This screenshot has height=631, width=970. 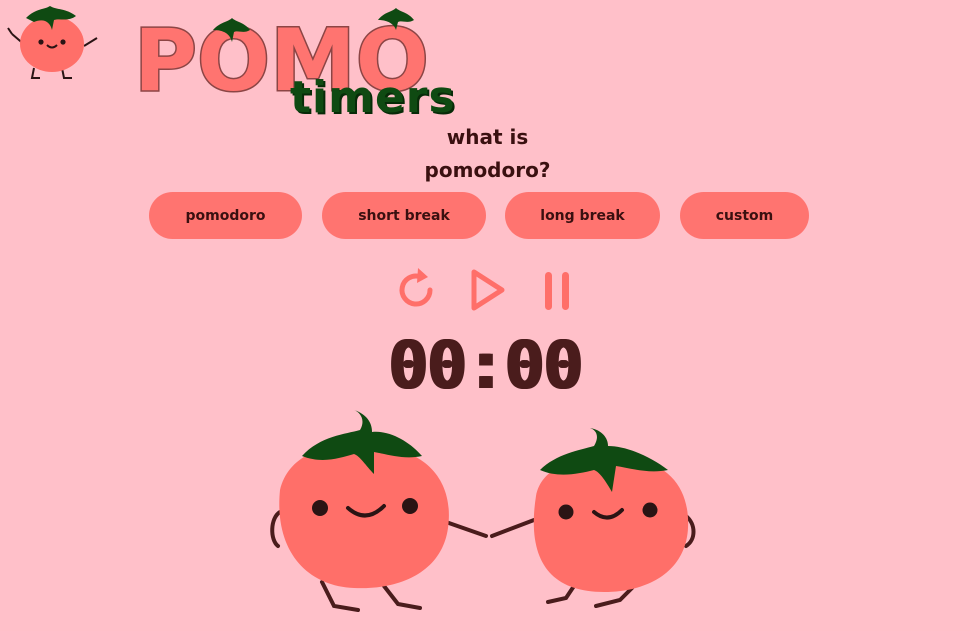 I want to click on pause-icon, so click(x=558, y=290).